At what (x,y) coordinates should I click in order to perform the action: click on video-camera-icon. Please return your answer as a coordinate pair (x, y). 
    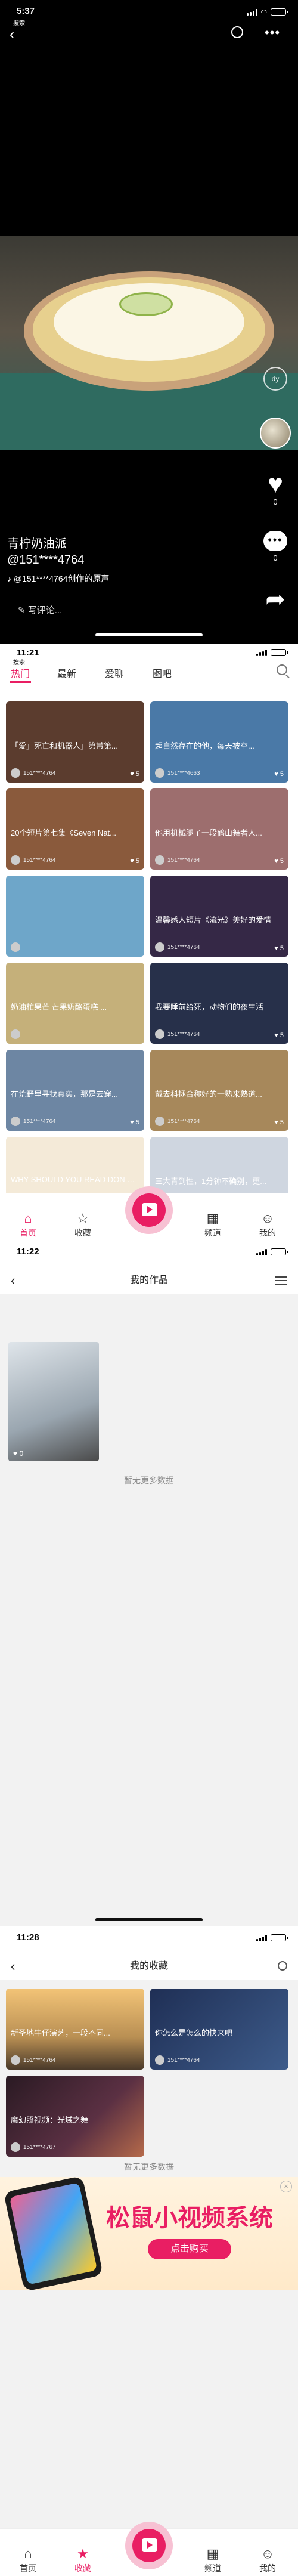
    Looking at the image, I should click on (149, 2545).